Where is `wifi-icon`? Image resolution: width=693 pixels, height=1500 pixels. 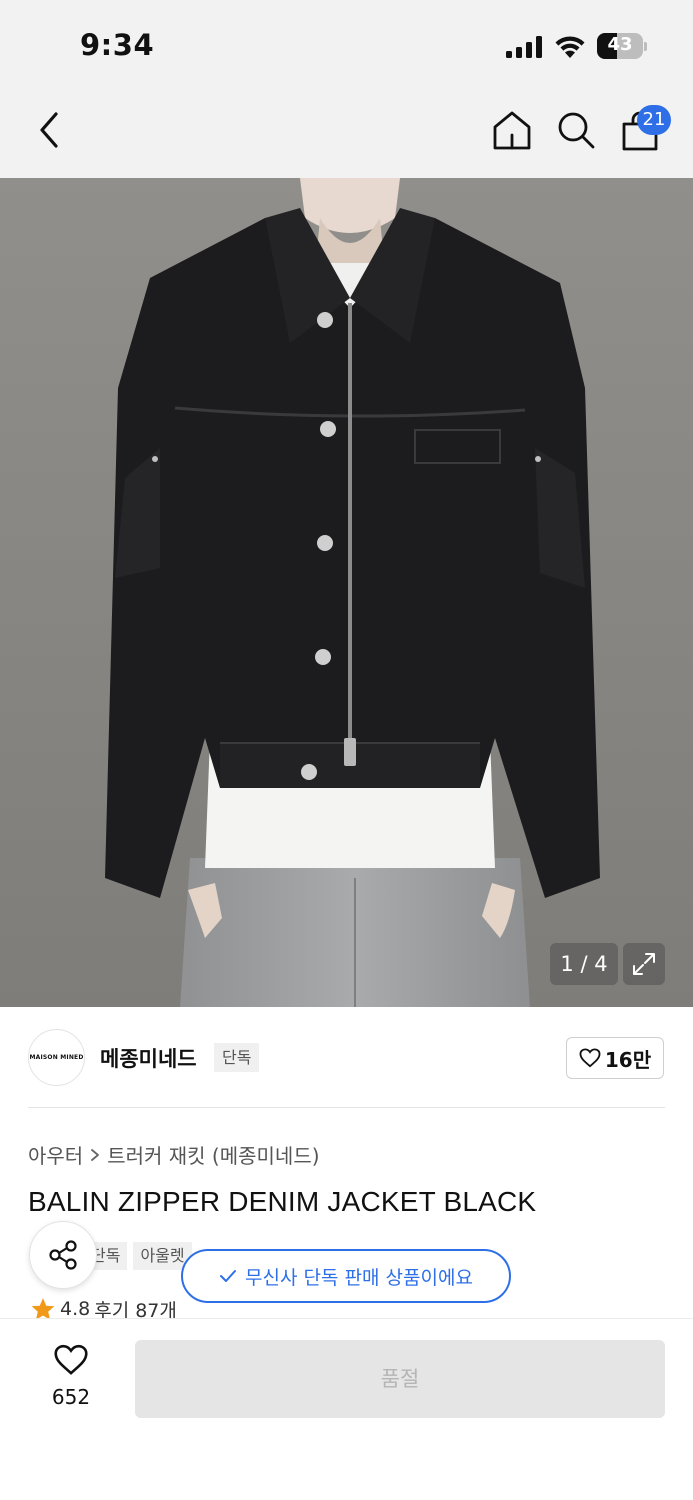
wifi-icon is located at coordinates (570, 47).